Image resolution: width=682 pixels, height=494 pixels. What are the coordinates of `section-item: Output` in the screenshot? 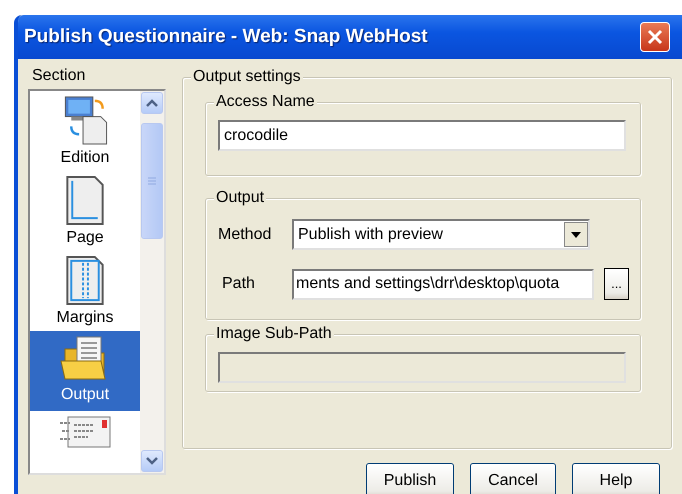 It's located at (85, 371).